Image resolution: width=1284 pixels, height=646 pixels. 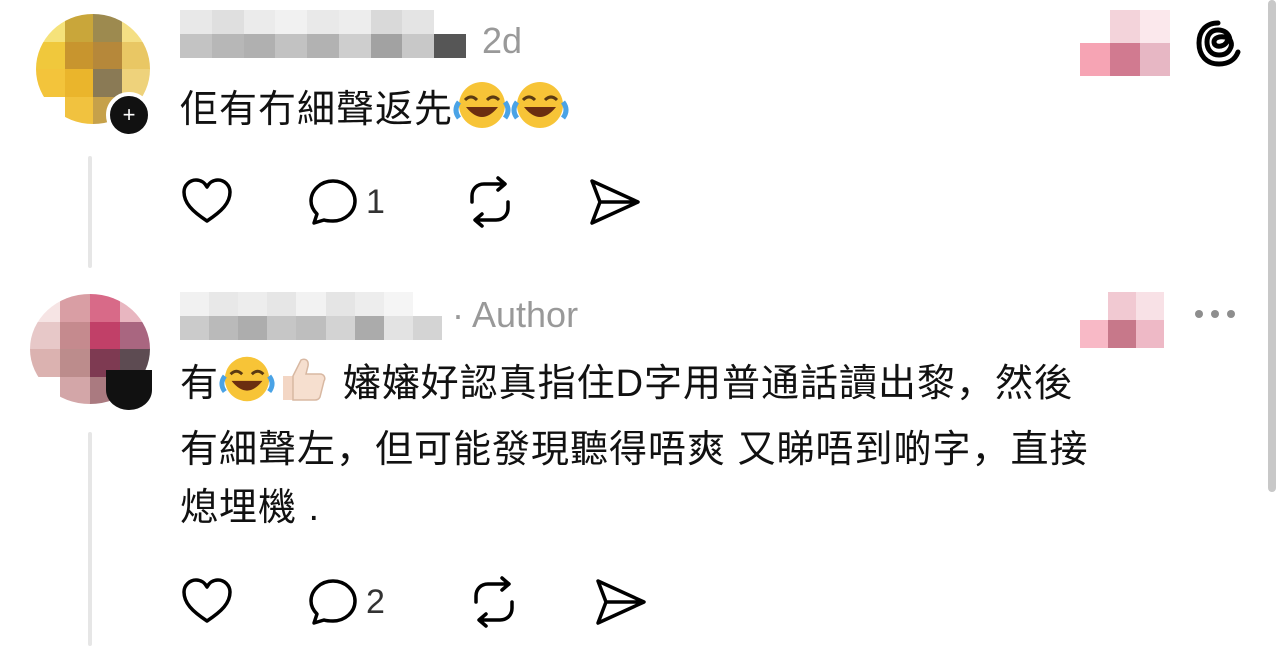 I want to click on author-tag: · Author, so click(x=515, y=314).